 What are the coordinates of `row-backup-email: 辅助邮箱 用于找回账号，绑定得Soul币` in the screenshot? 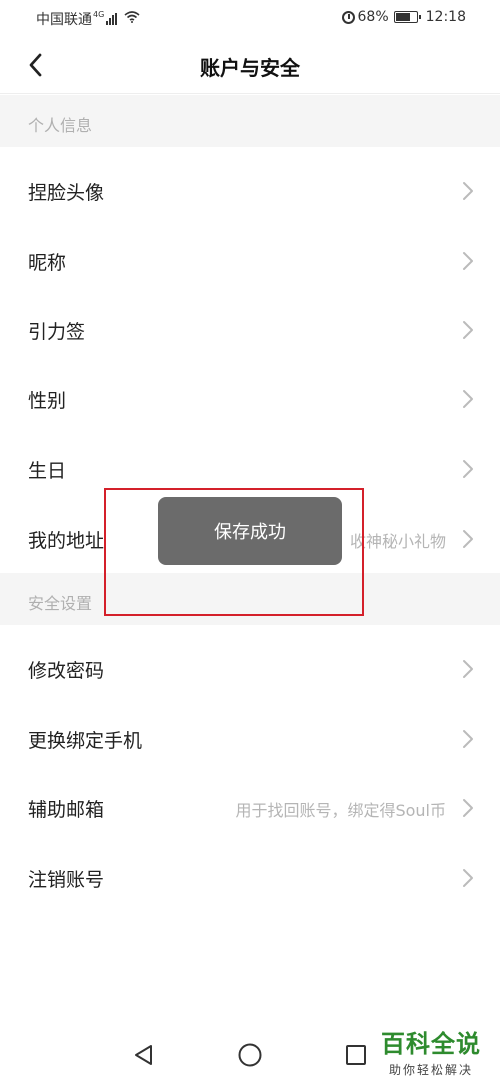 It's located at (250, 807).